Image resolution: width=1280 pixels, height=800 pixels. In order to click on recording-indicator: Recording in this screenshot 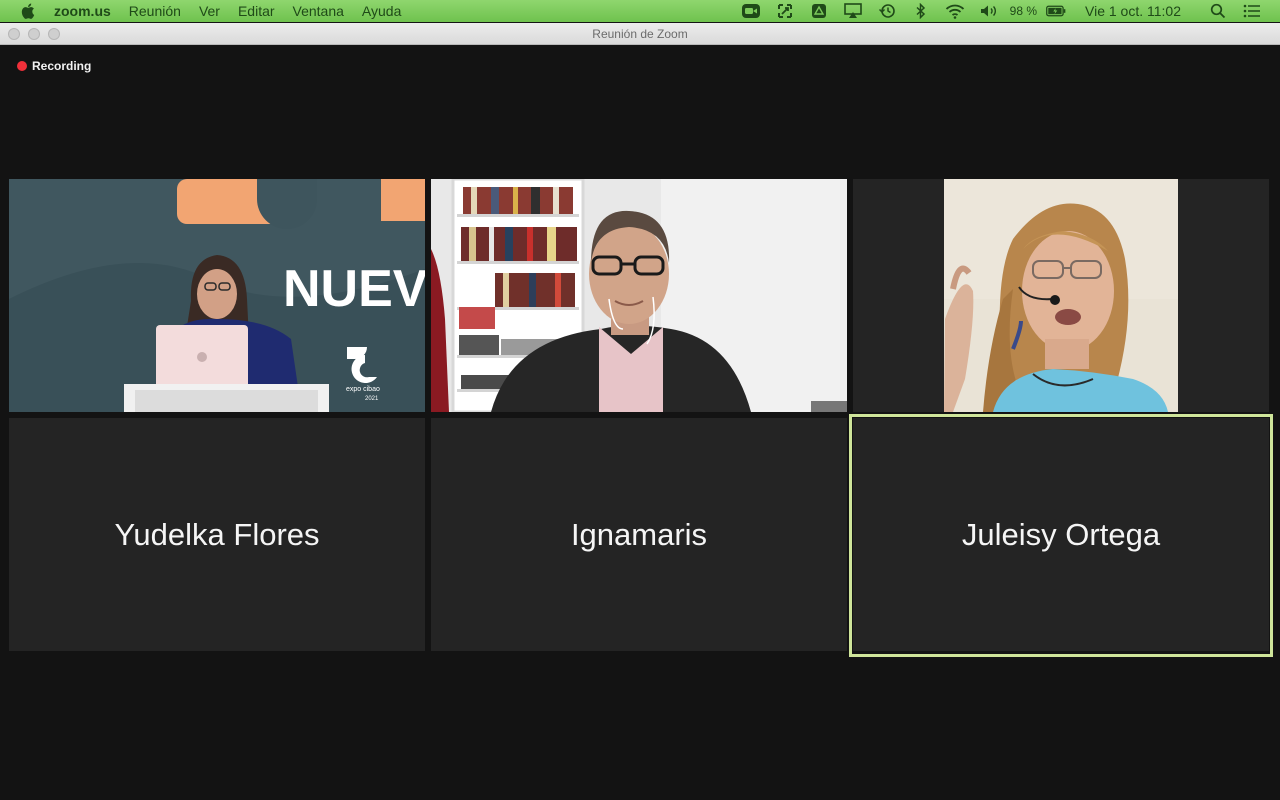, I will do `click(54, 66)`.